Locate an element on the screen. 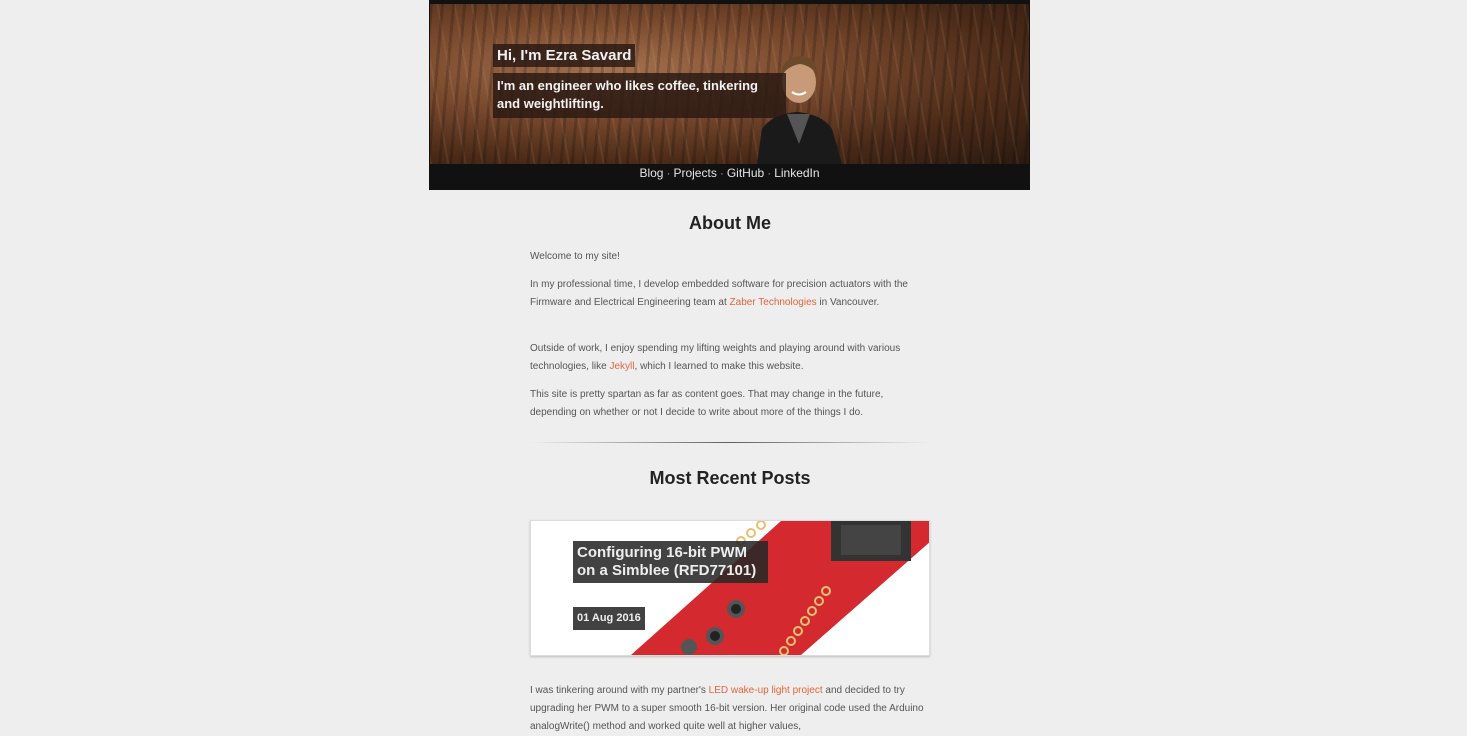 The width and height of the screenshot is (1467, 736). nav-blog: Blog is located at coordinates (651, 173).